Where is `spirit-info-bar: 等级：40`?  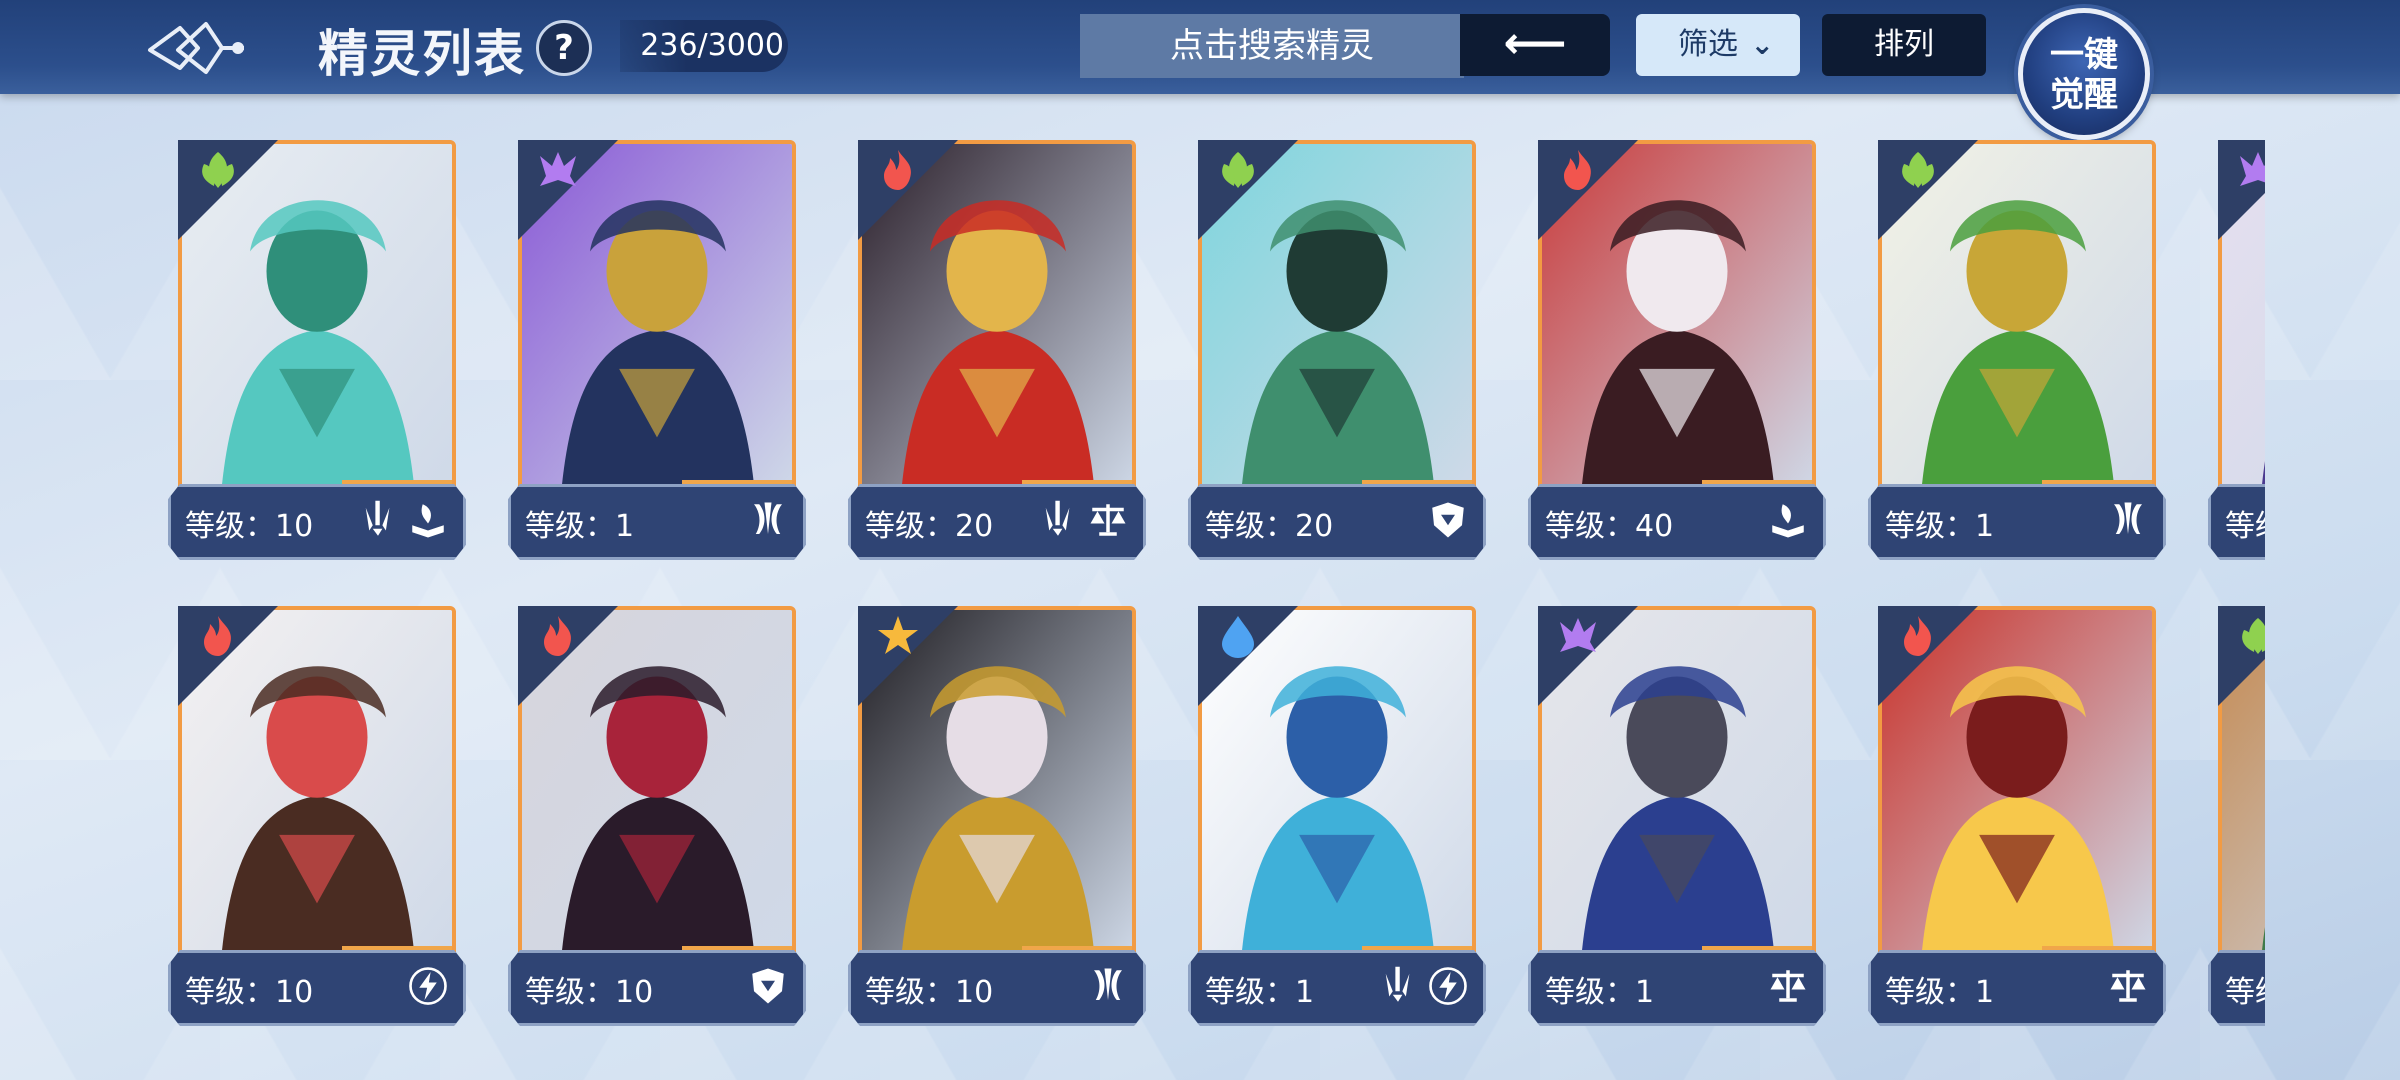 spirit-info-bar: 等级：40 is located at coordinates (1677, 522).